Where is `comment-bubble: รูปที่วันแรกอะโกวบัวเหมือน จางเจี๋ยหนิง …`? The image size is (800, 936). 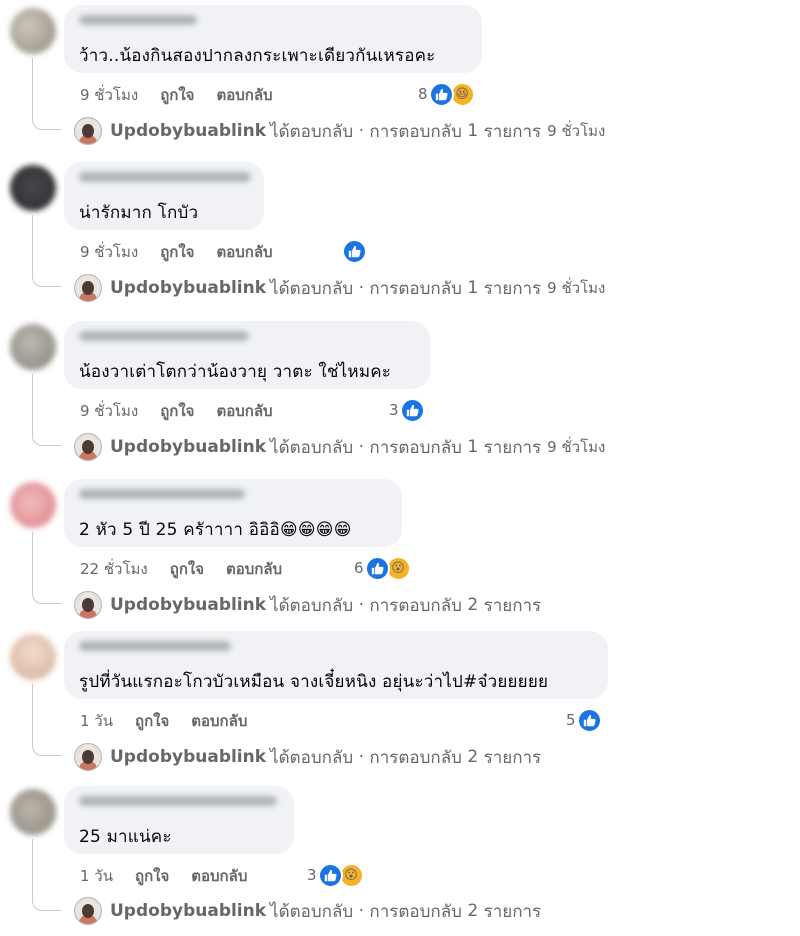
comment-bubble: รูปที่วันแรกอะโกวบัวเหมือน จางเจี๋ยหนิง … is located at coordinates (336, 665).